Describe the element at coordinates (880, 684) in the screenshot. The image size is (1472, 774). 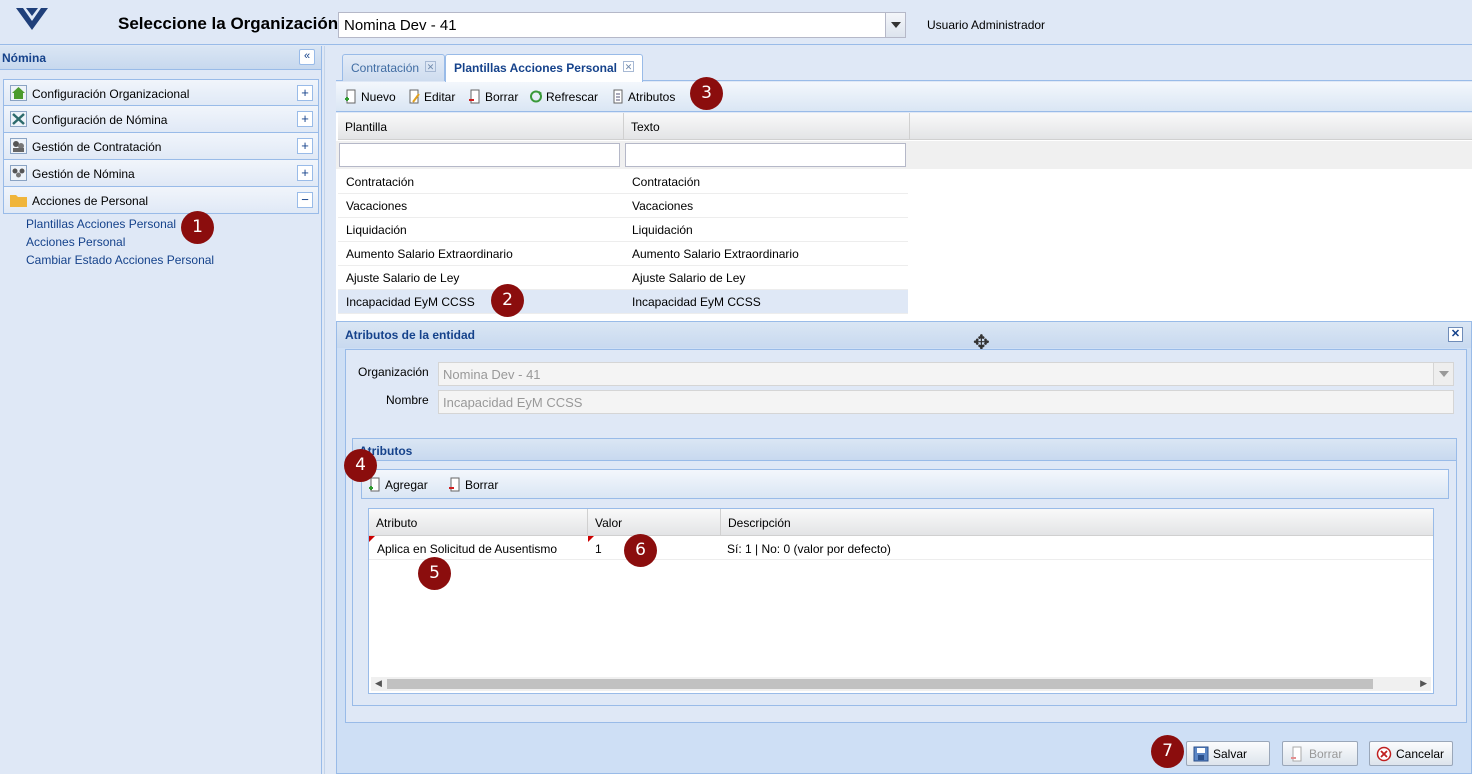
I see `scroll-thumb` at that location.